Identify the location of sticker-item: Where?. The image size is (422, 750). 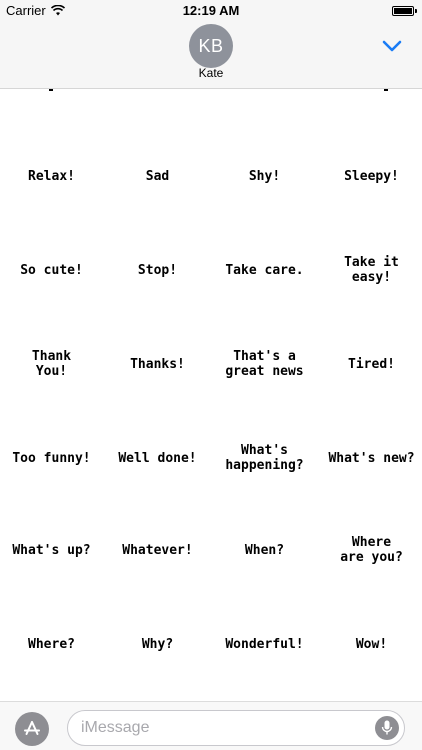
(52, 644).